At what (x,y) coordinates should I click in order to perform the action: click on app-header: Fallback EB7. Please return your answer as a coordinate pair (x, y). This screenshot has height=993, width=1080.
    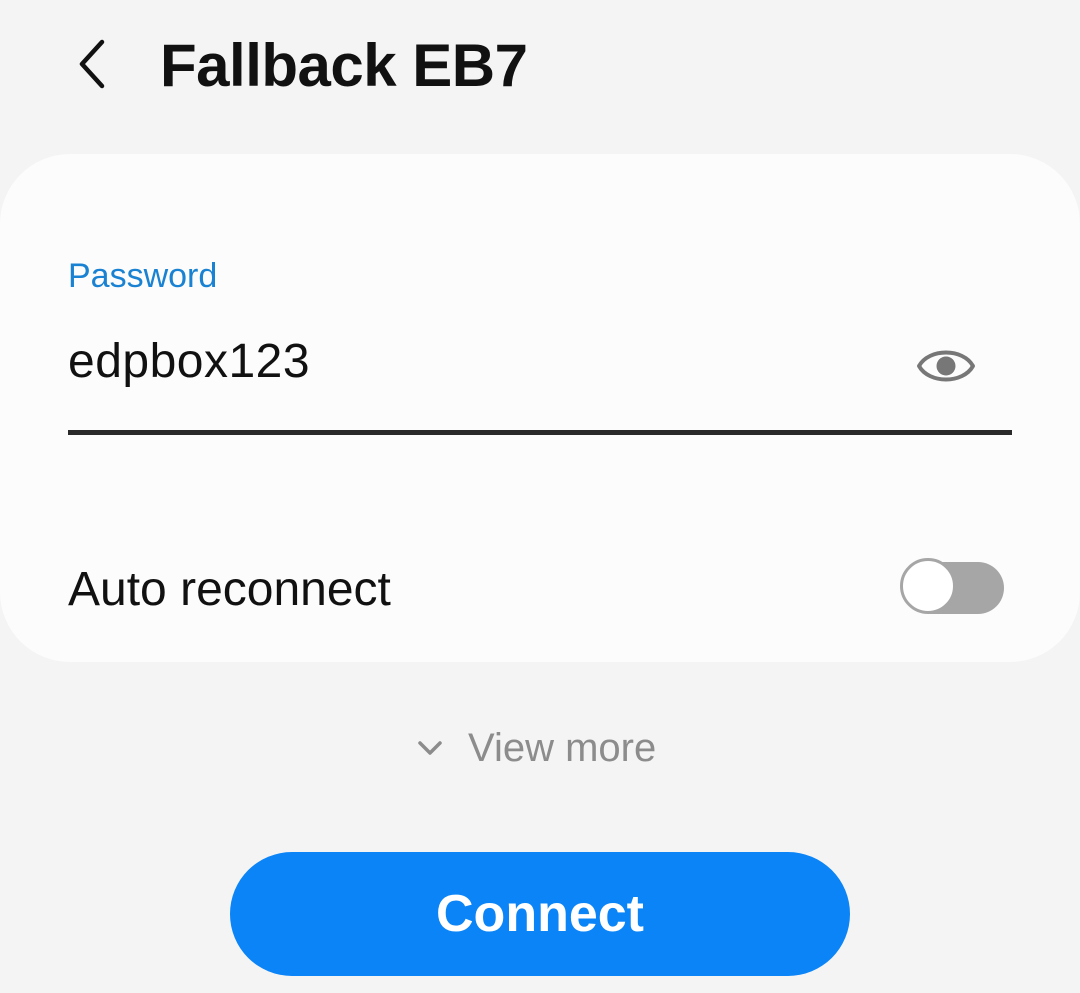
    Looking at the image, I should click on (540, 70).